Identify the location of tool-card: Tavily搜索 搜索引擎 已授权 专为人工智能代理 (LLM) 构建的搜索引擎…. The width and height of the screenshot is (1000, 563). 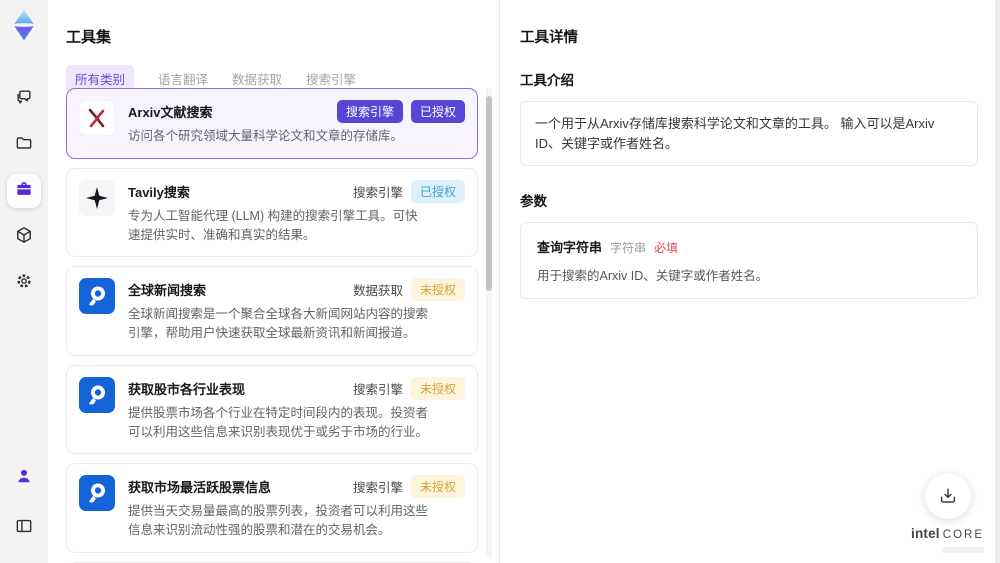
(272, 212).